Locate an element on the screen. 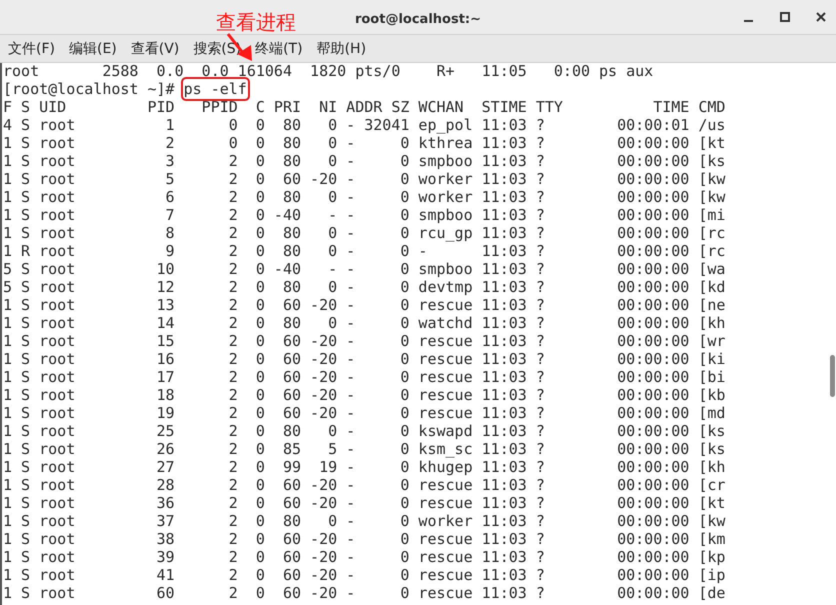 This screenshot has width=836, height=605. process-row-text: 1 S root 13 2 0 60 -20 - 0 rescue 11:03 ? 00:00:00 [ne is located at coordinates (364, 305).